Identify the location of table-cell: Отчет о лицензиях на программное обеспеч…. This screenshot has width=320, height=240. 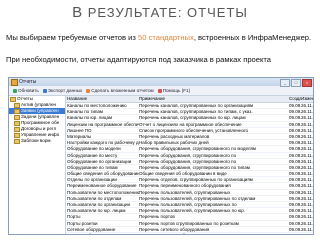
(190, 124).